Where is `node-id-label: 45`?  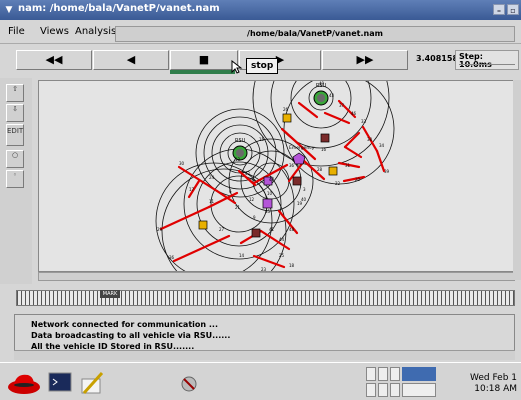 node-id-label: 45 is located at coordinates (268, 211).